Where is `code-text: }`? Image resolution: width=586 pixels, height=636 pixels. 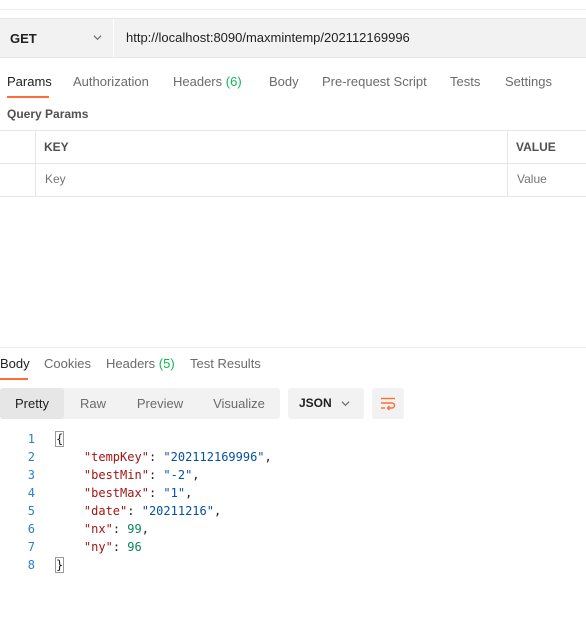 code-text: } is located at coordinates (60, 565).